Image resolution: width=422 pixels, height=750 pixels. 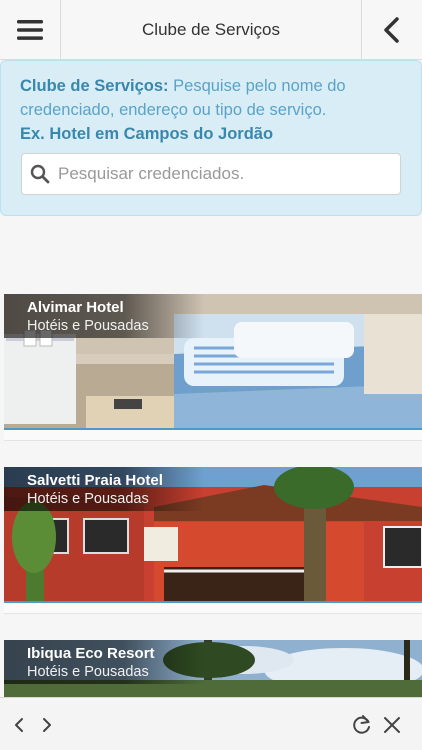 I want to click on back-arrow-icon, so click(x=19, y=725).